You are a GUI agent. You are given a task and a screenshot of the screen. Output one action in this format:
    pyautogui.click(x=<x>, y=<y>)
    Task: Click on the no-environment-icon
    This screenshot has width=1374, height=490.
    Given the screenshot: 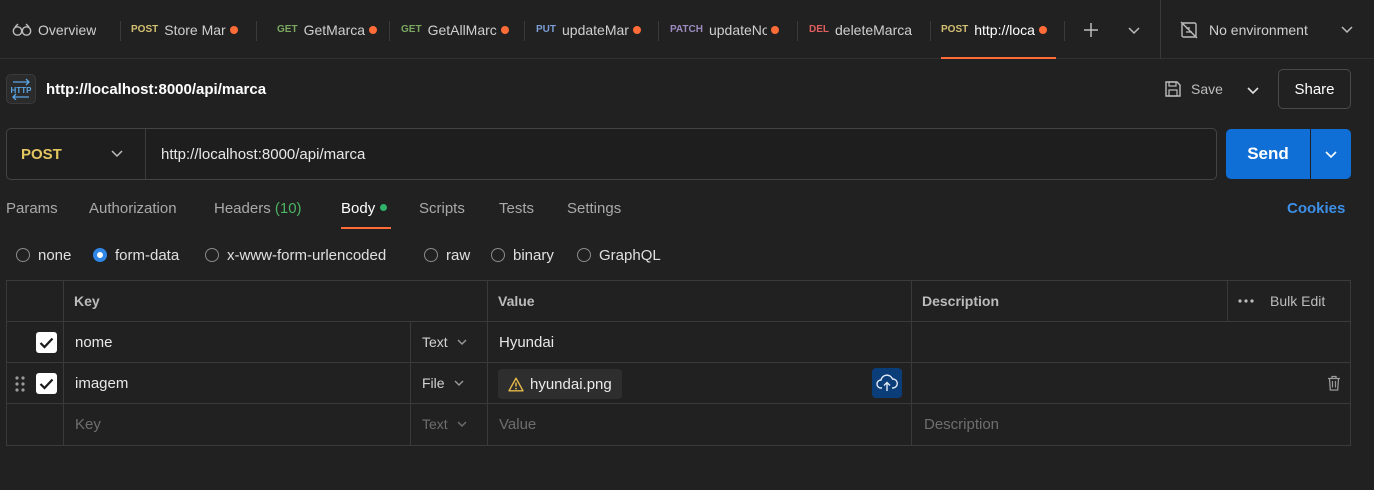 What is the action you would take?
    pyautogui.click(x=1189, y=29)
    